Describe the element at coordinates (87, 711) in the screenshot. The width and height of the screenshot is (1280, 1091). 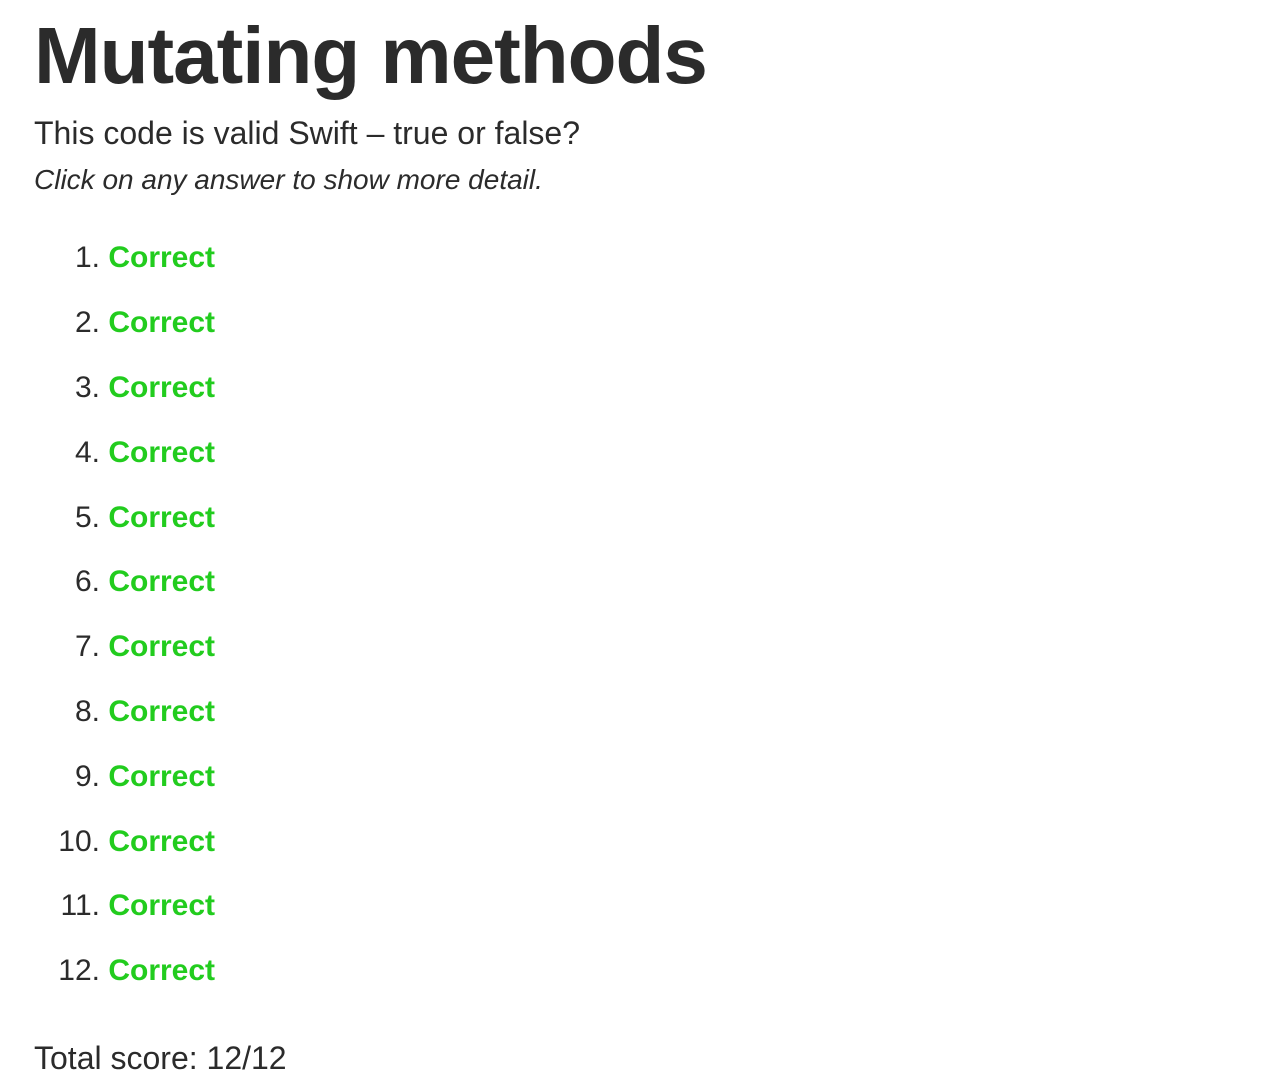
I see `answer-number: 8.` at that location.